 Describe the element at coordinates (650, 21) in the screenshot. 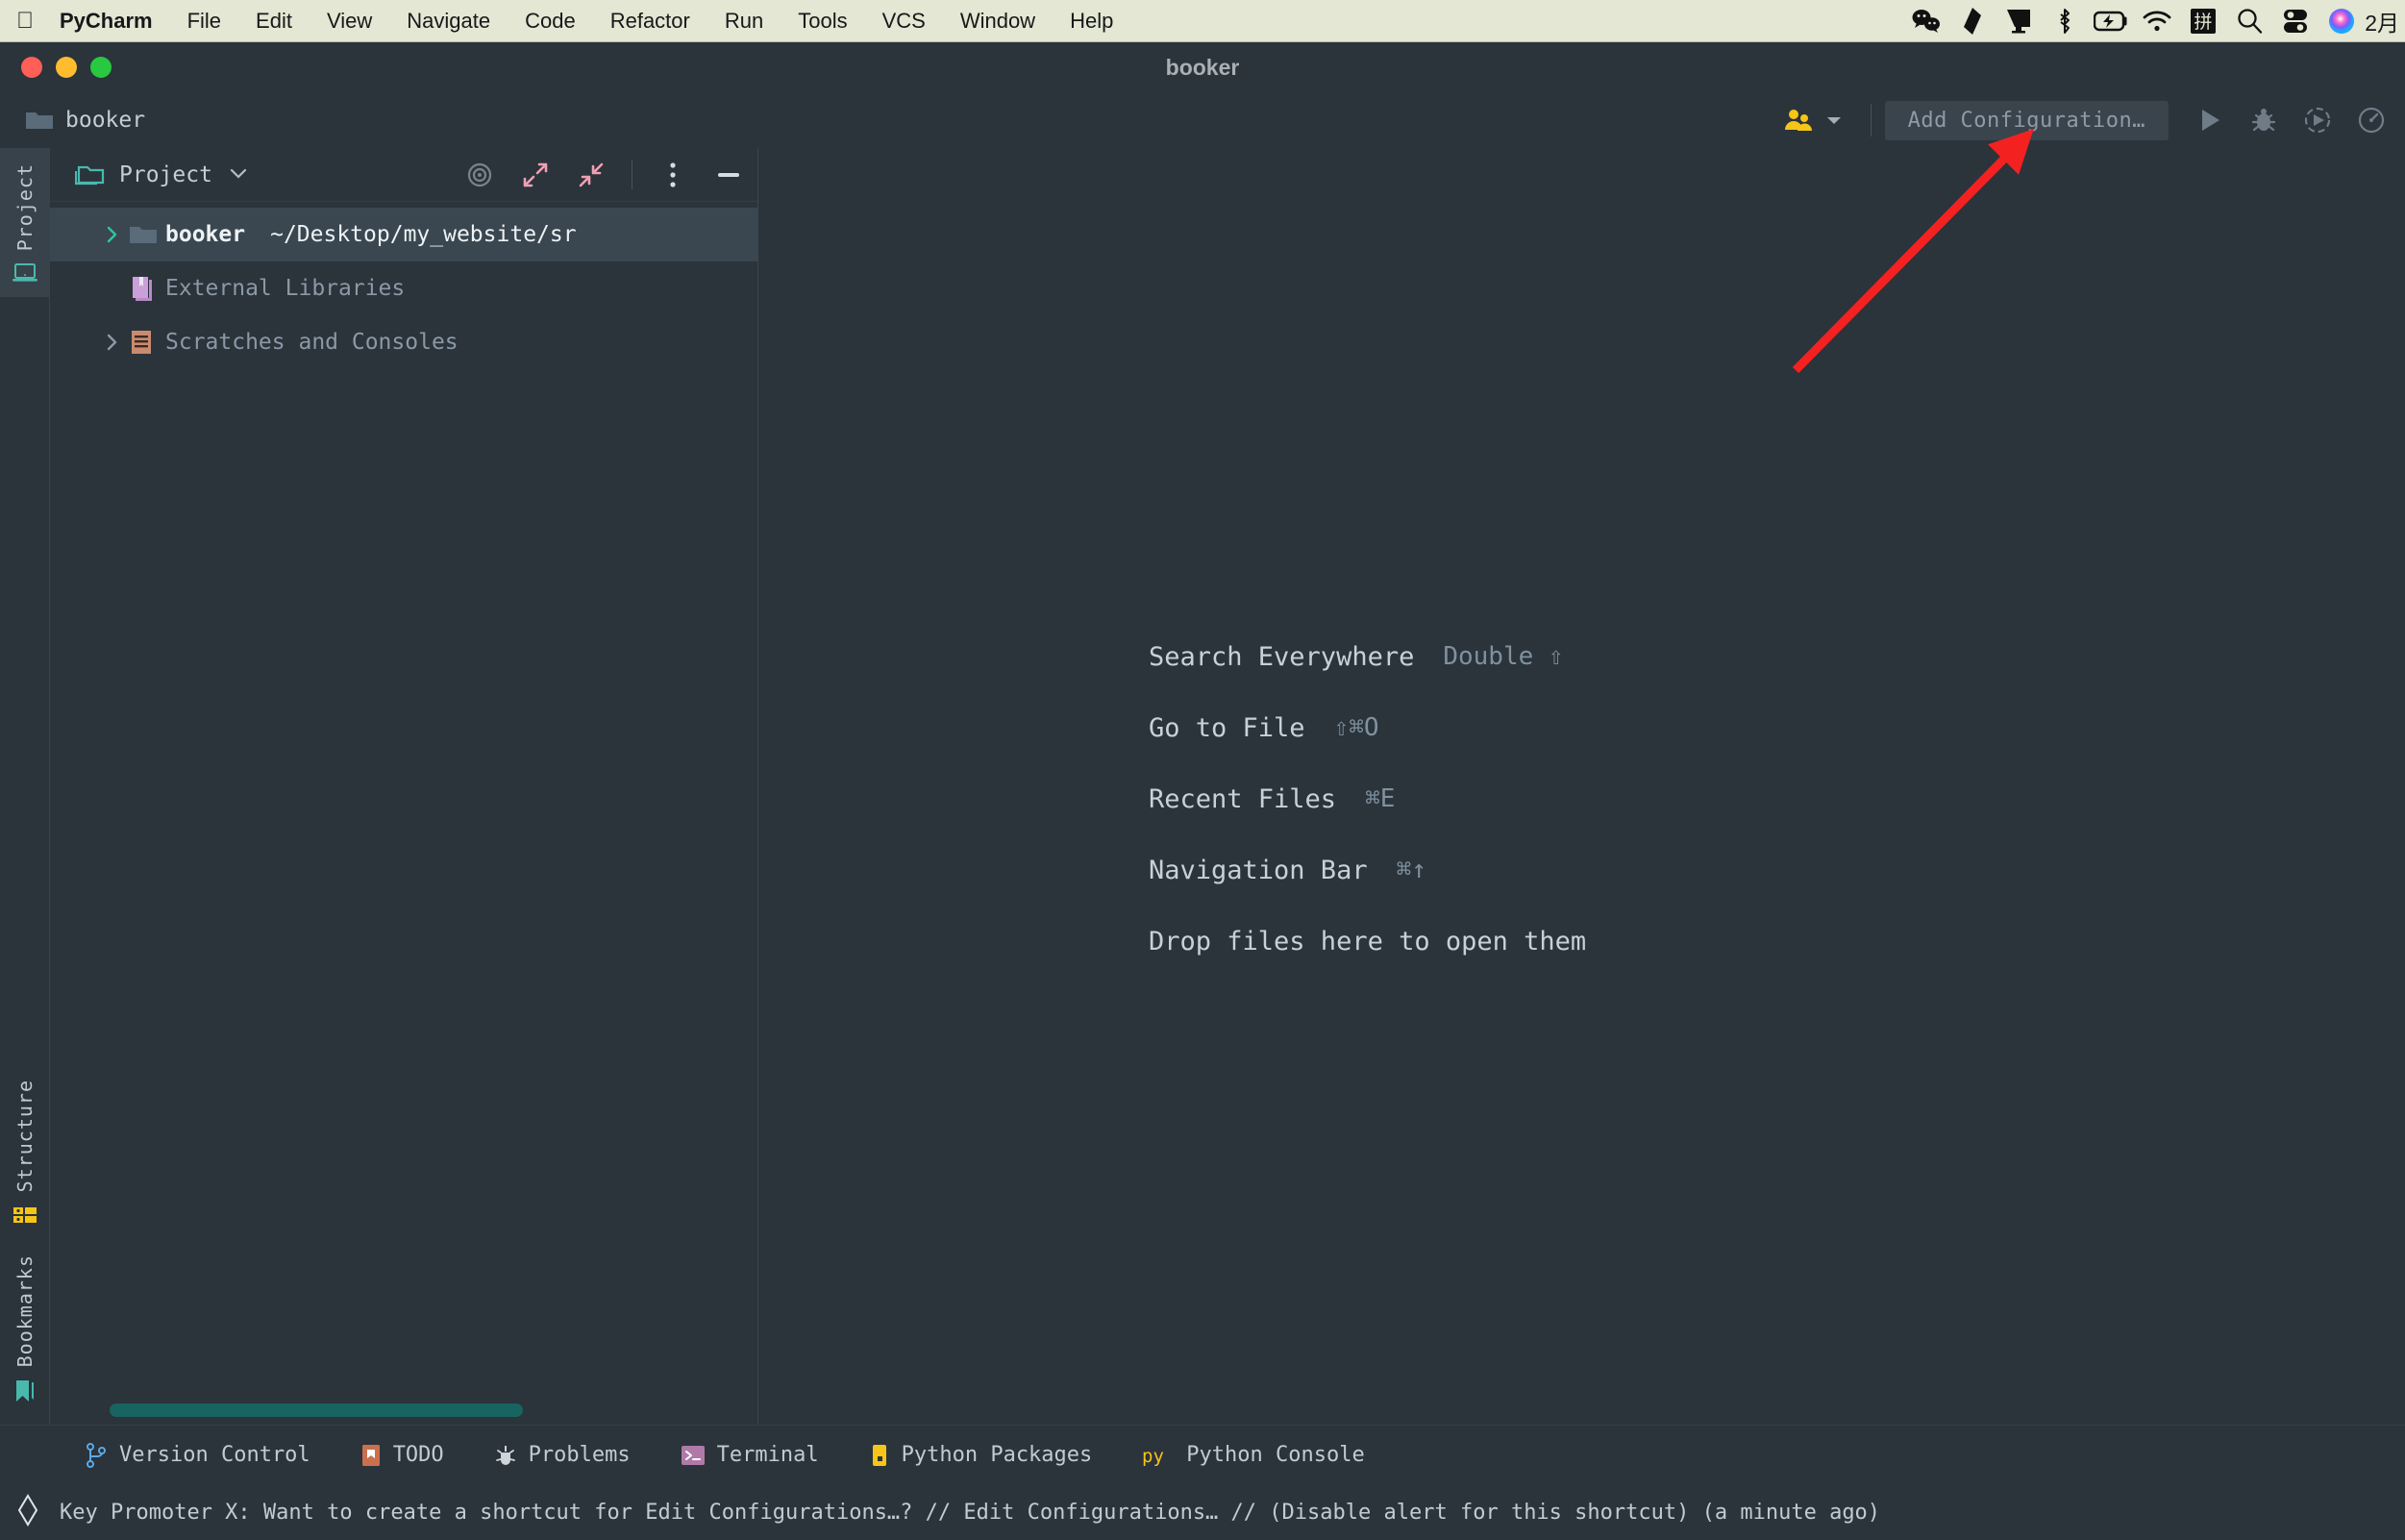

I see `menu-item-refactor: Refactor` at that location.